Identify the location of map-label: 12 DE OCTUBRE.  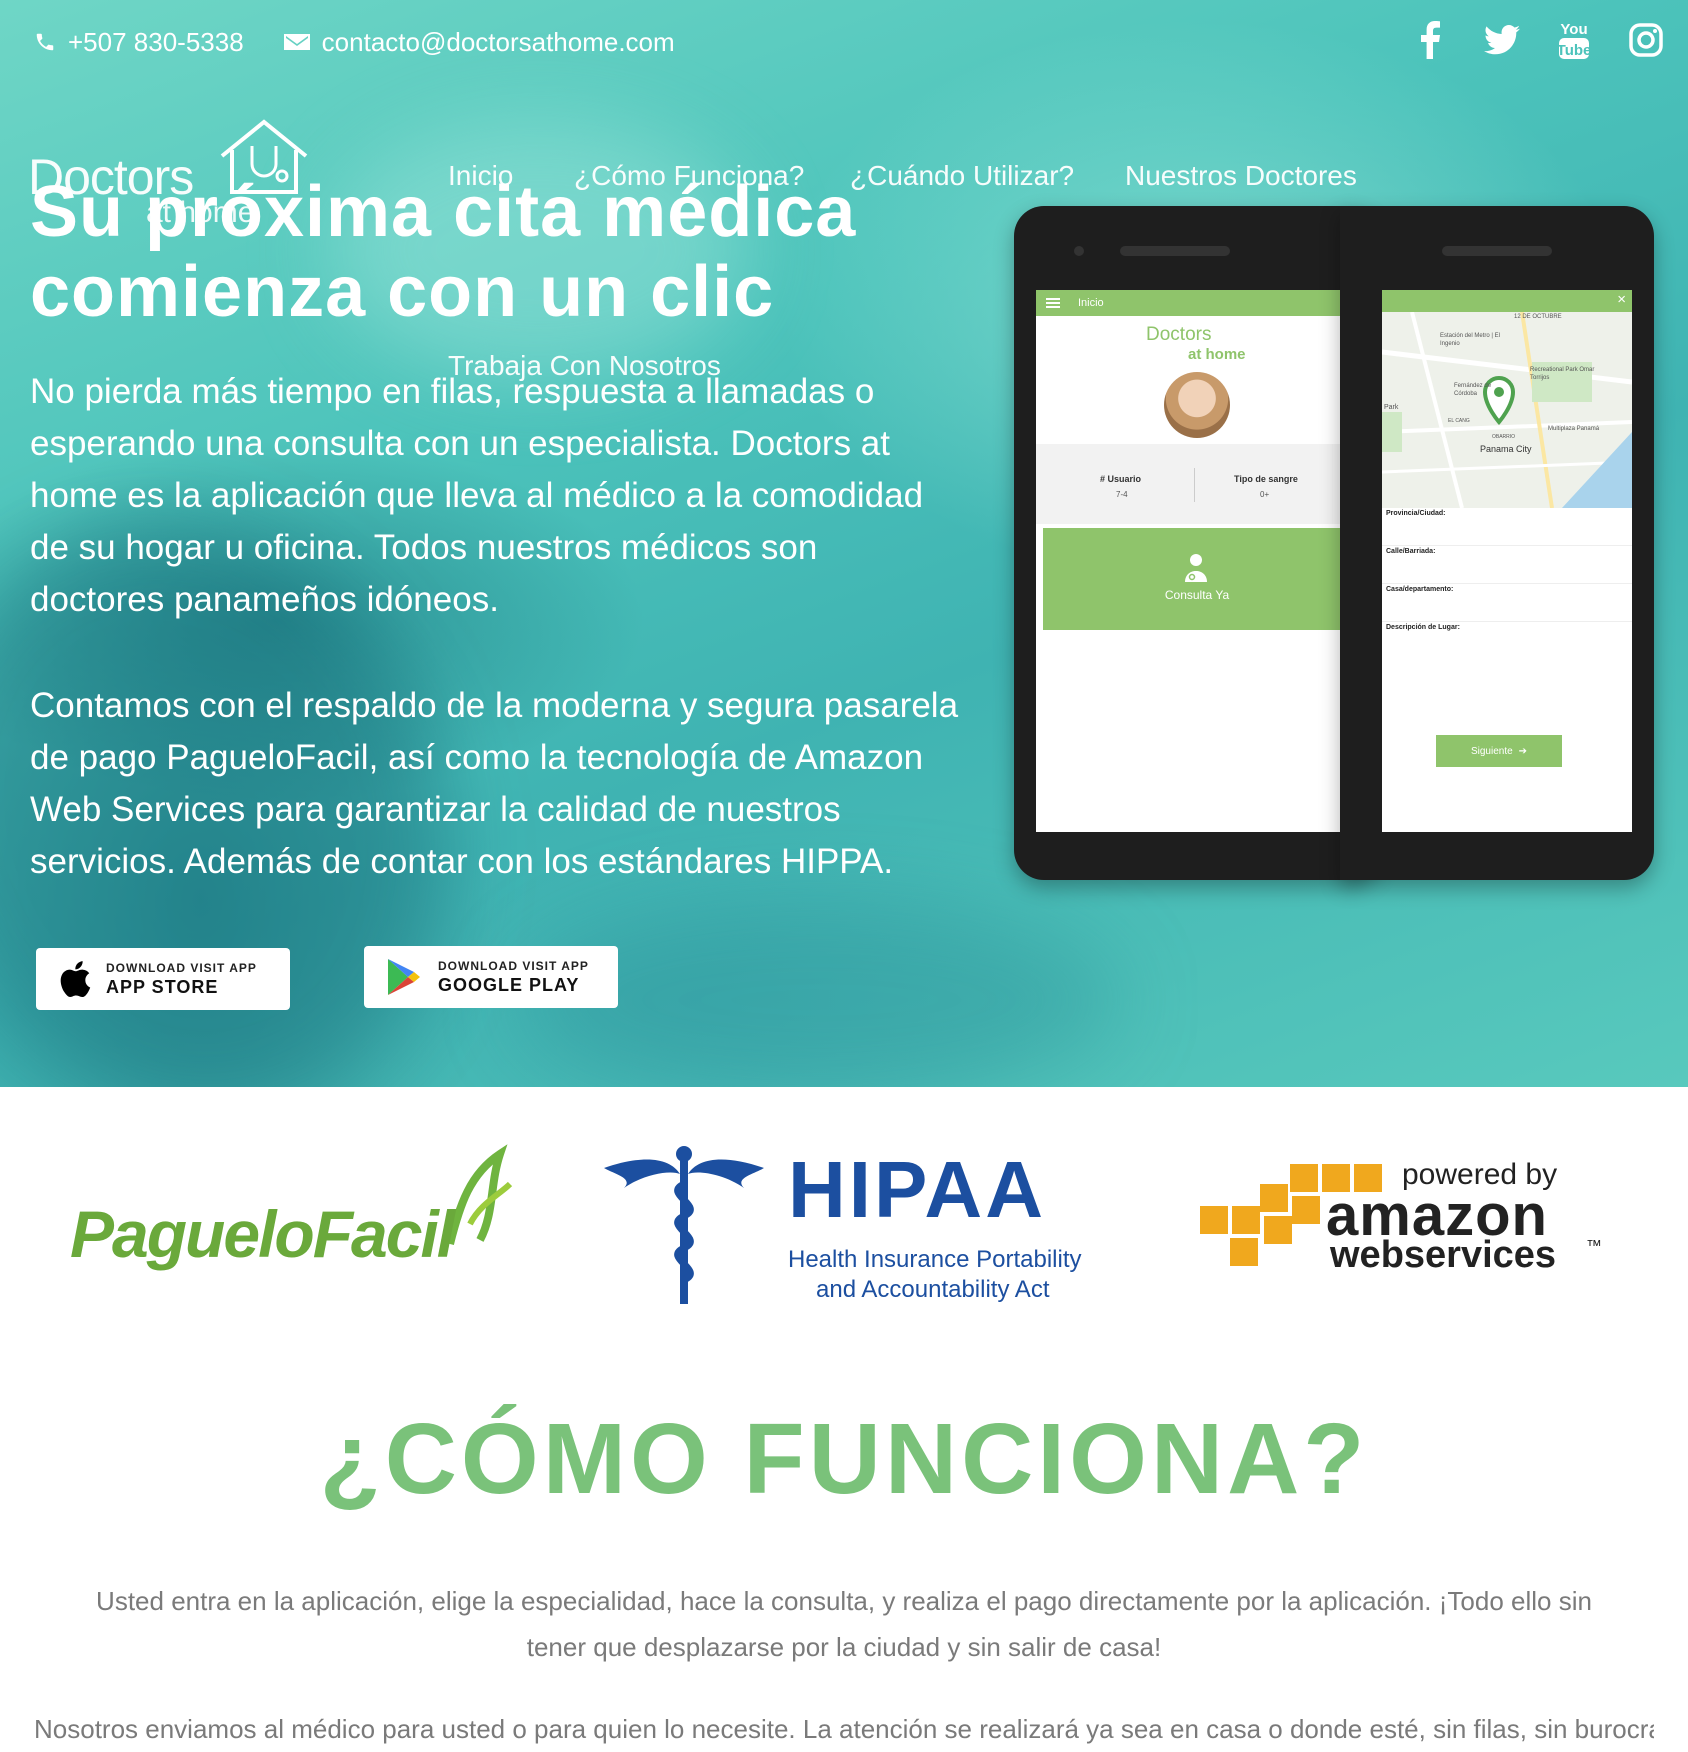
(1538, 317).